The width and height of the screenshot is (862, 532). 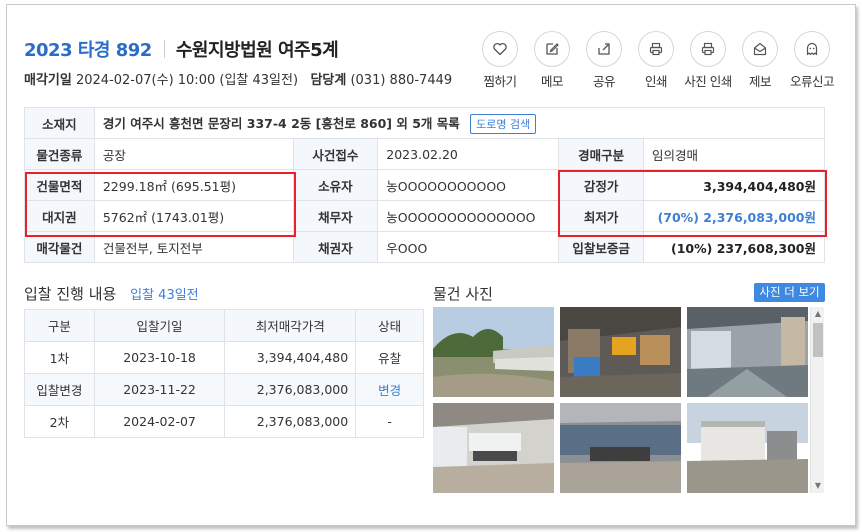 What do you see at coordinates (604, 49) in the screenshot?
I see `share-icon` at bounding box center [604, 49].